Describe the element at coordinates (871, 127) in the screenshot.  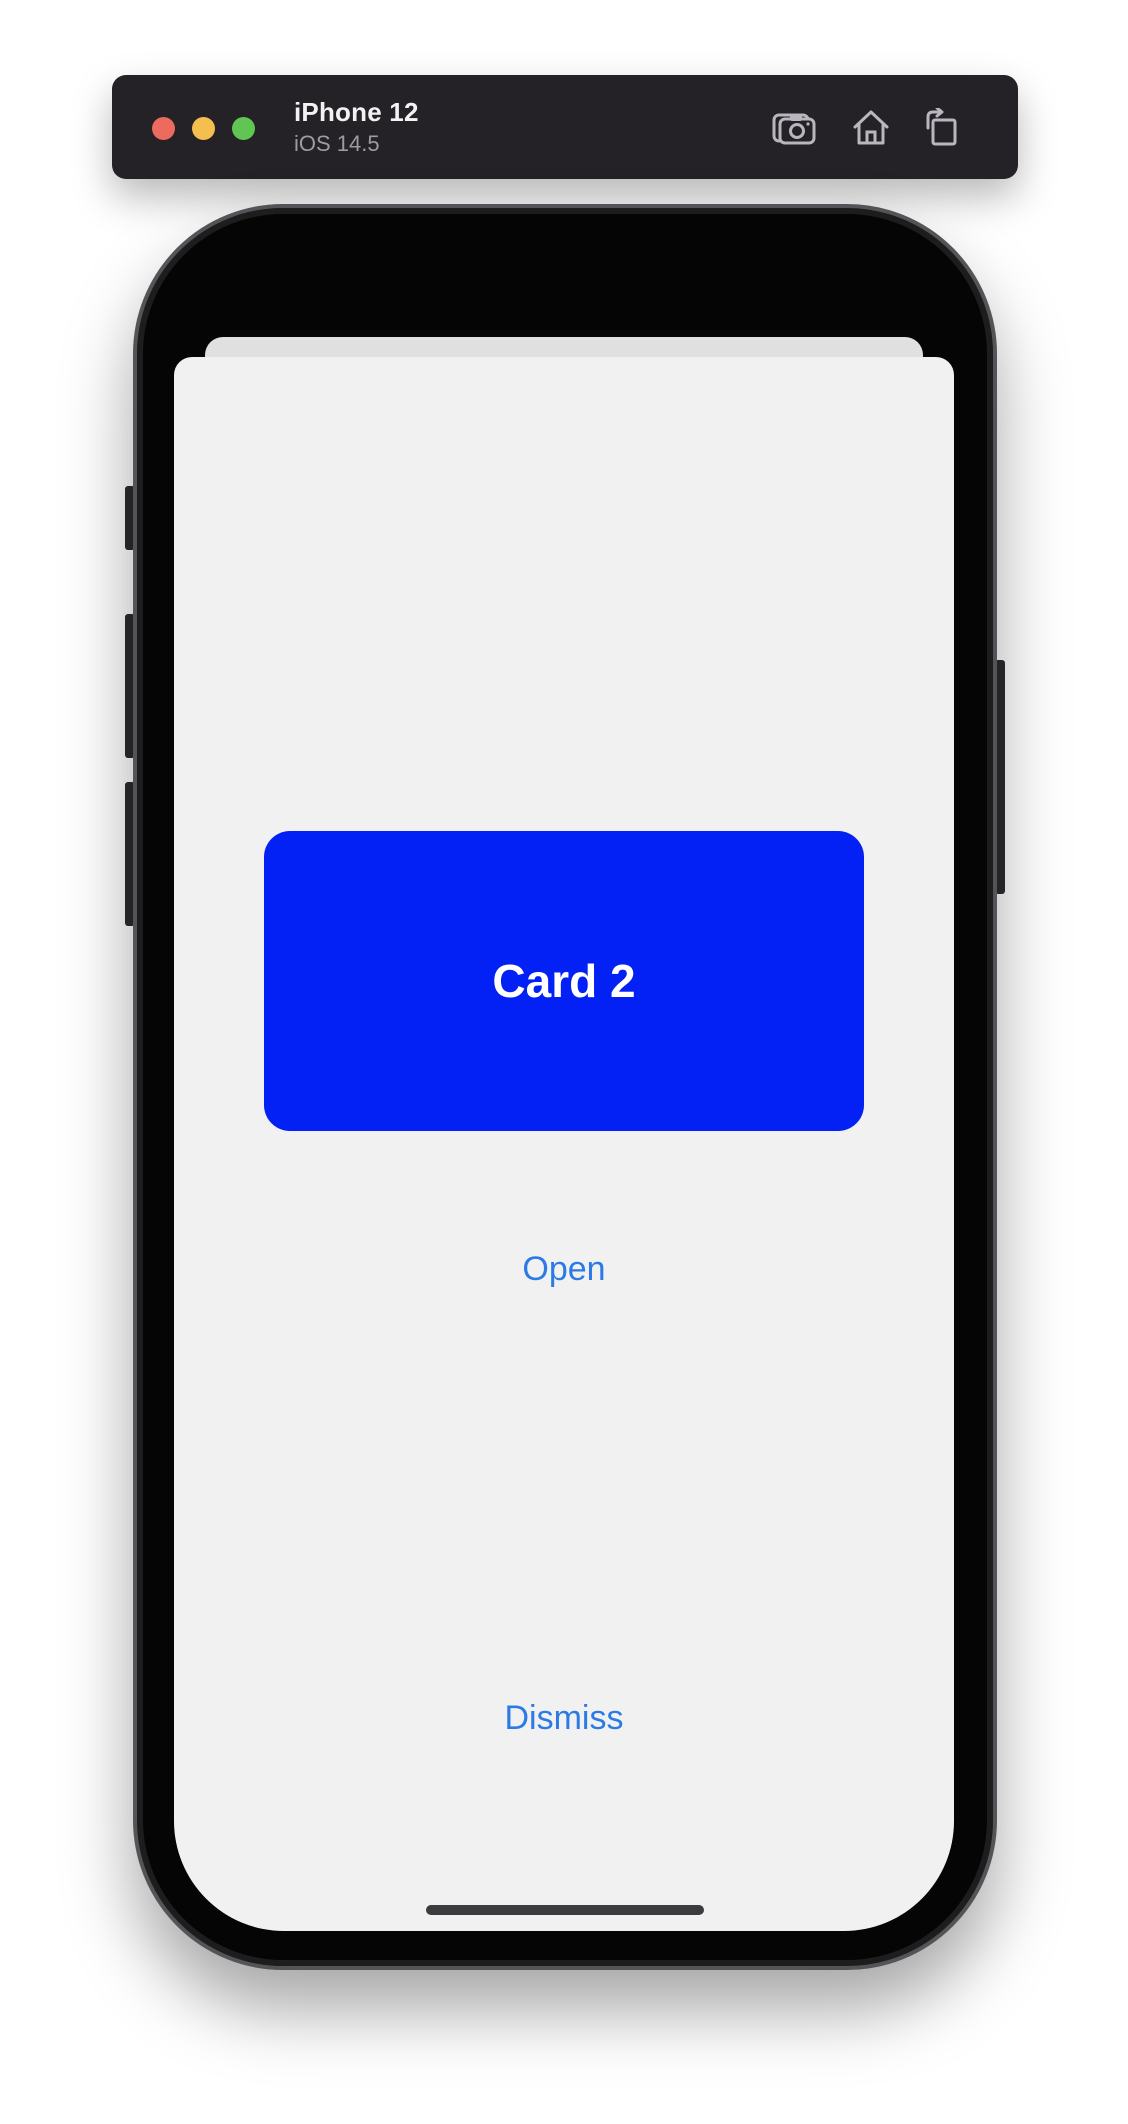
I see `home-icon` at that location.